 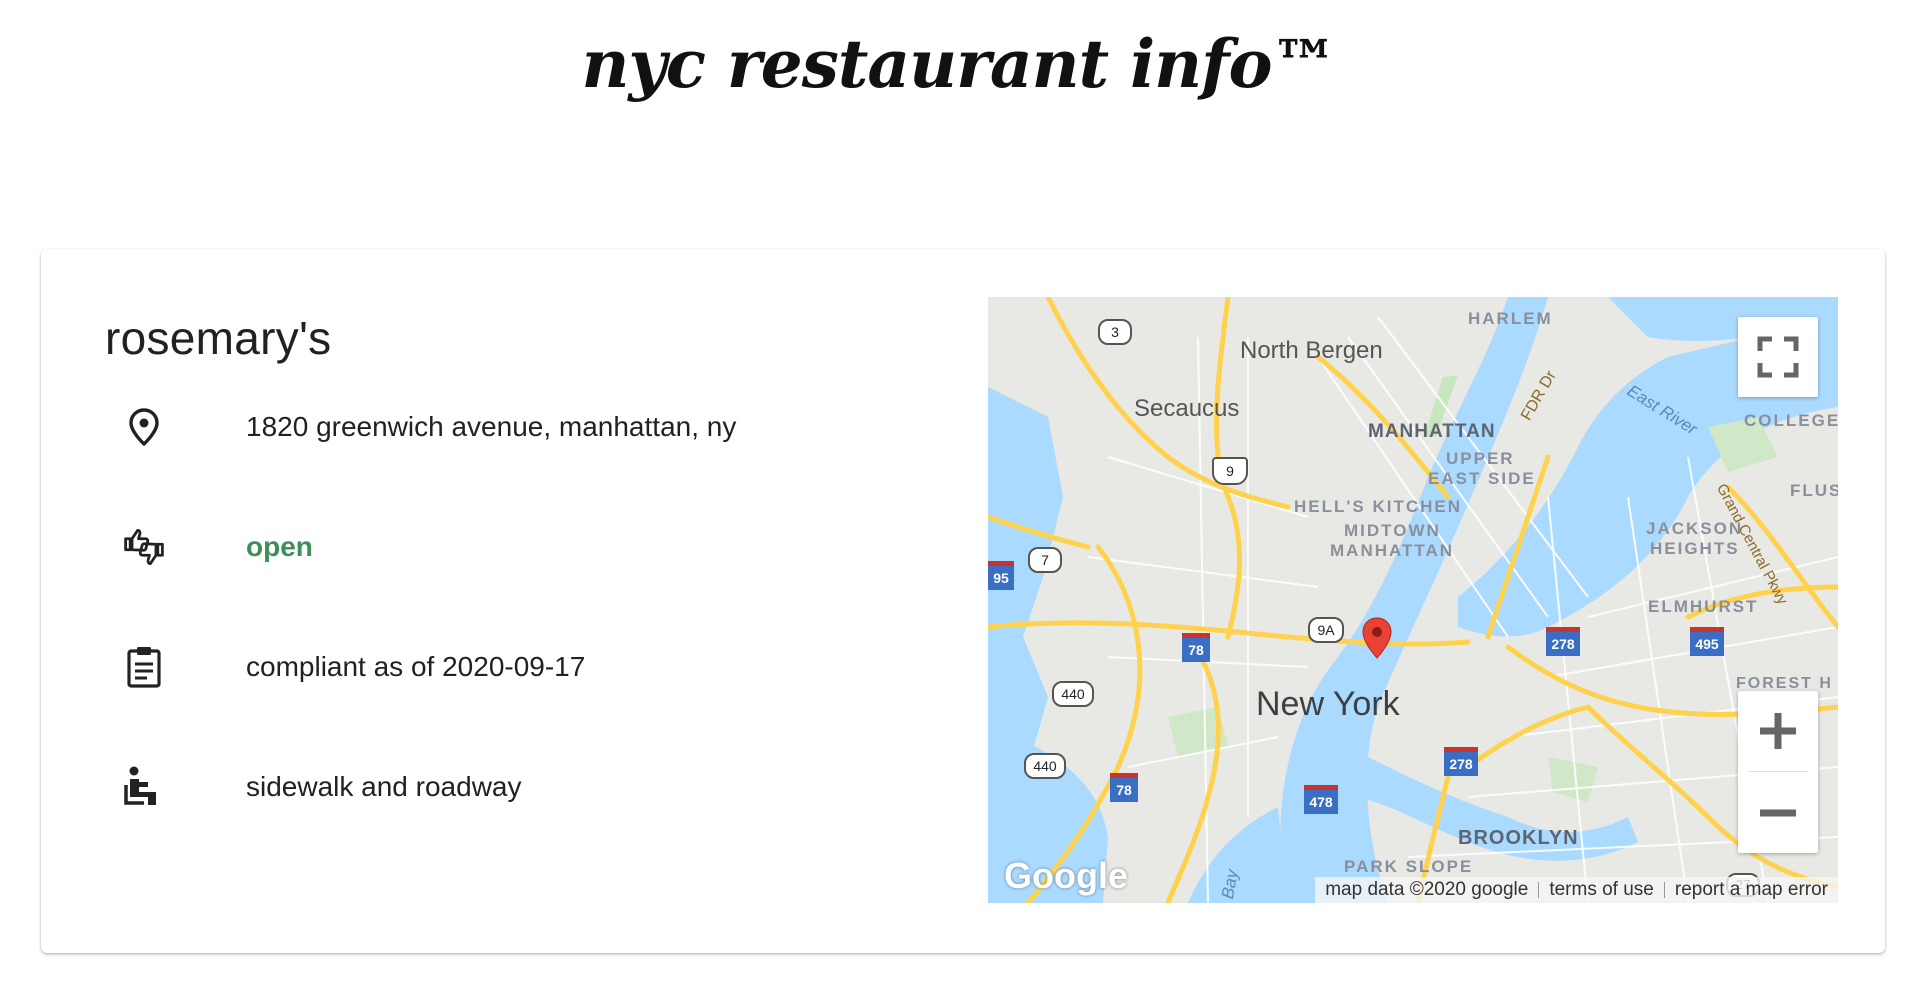 What do you see at coordinates (1432, 431) in the screenshot?
I see `map-label-manhattan: MANHATTAN` at bounding box center [1432, 431].